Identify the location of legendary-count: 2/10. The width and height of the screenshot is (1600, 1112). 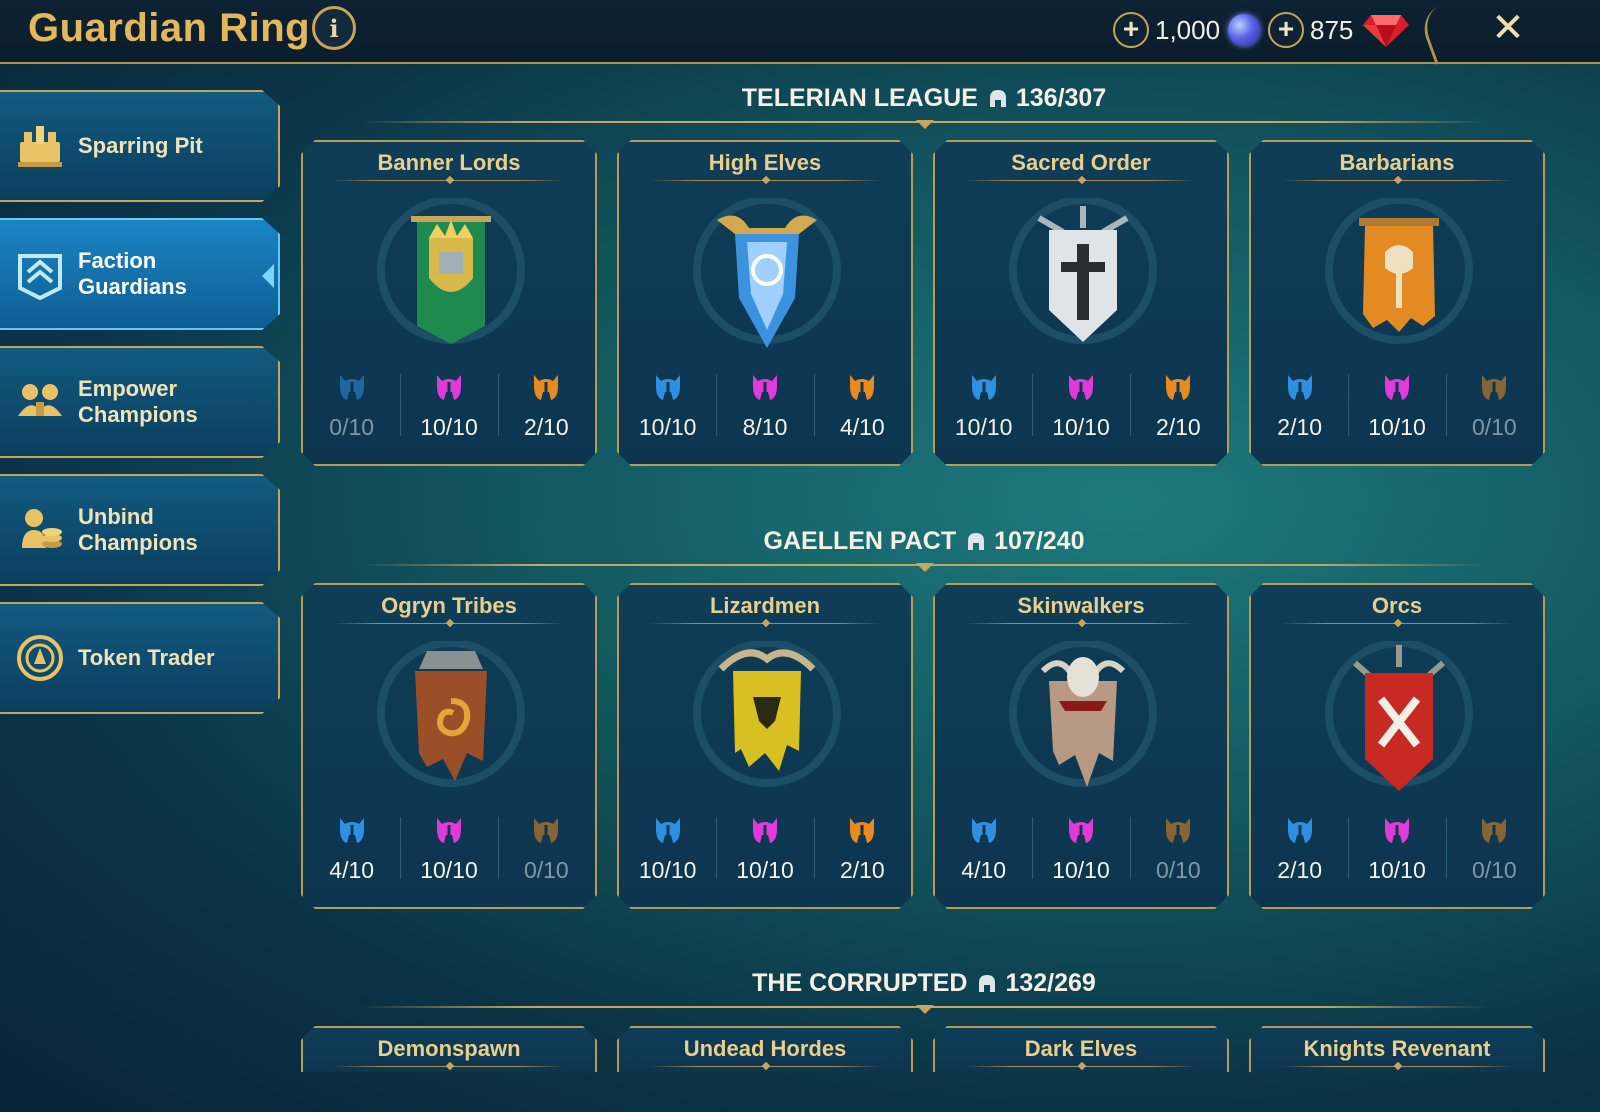
(546, 427).